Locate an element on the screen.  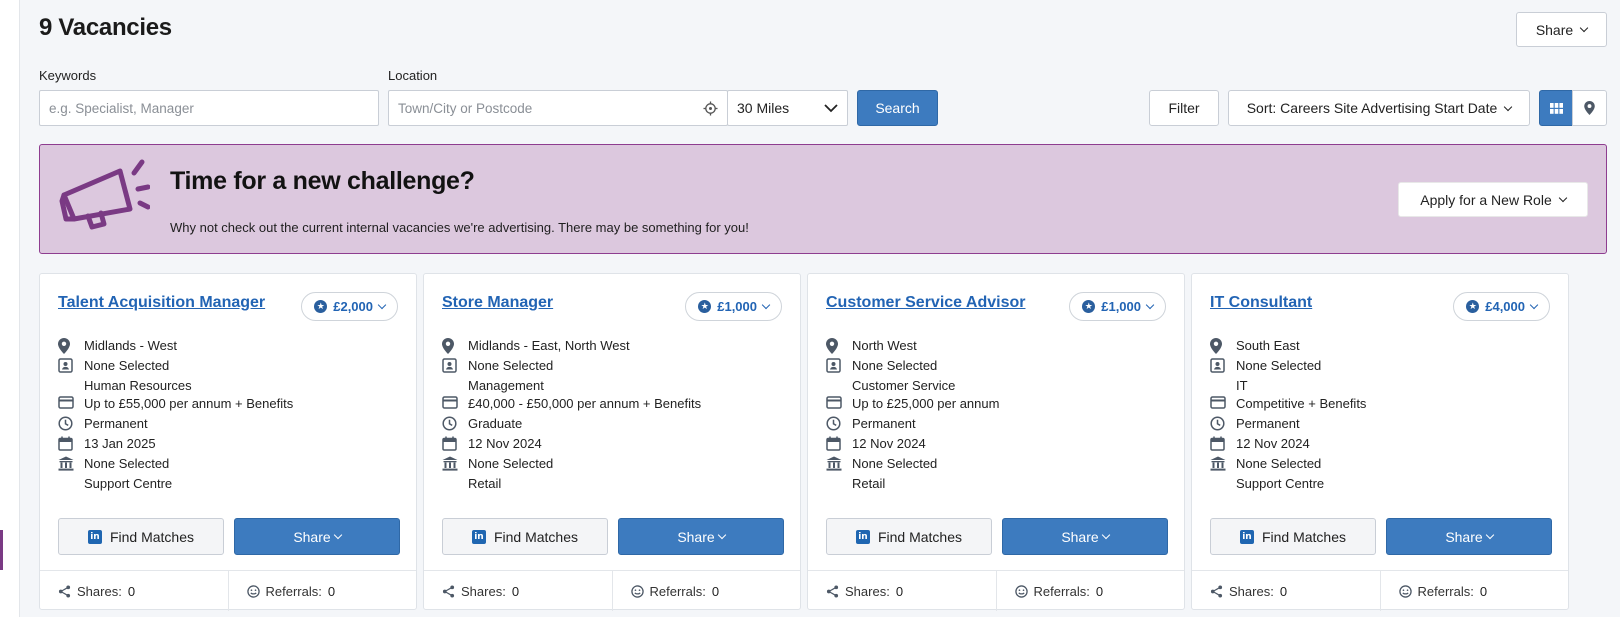
vacancy-date: 12 Nov 2024 is located at coordinates (876, 444).